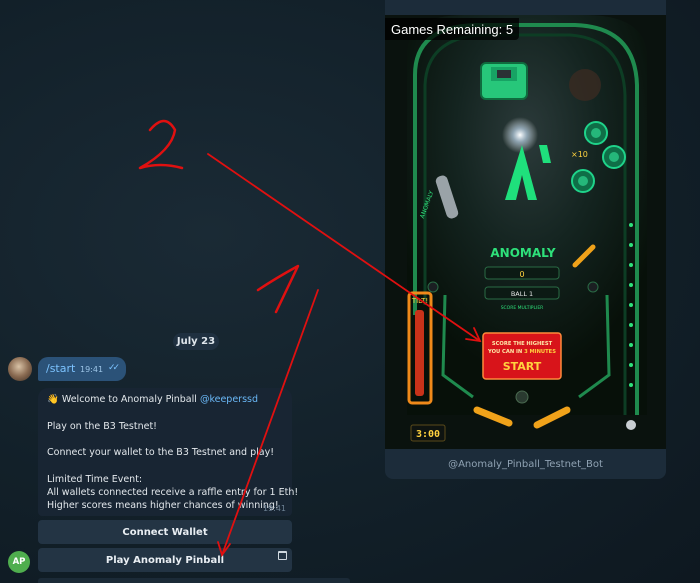 The width and height of the screenshot is (700, 583). I want to click on web-app-icon, so click(282, 555).